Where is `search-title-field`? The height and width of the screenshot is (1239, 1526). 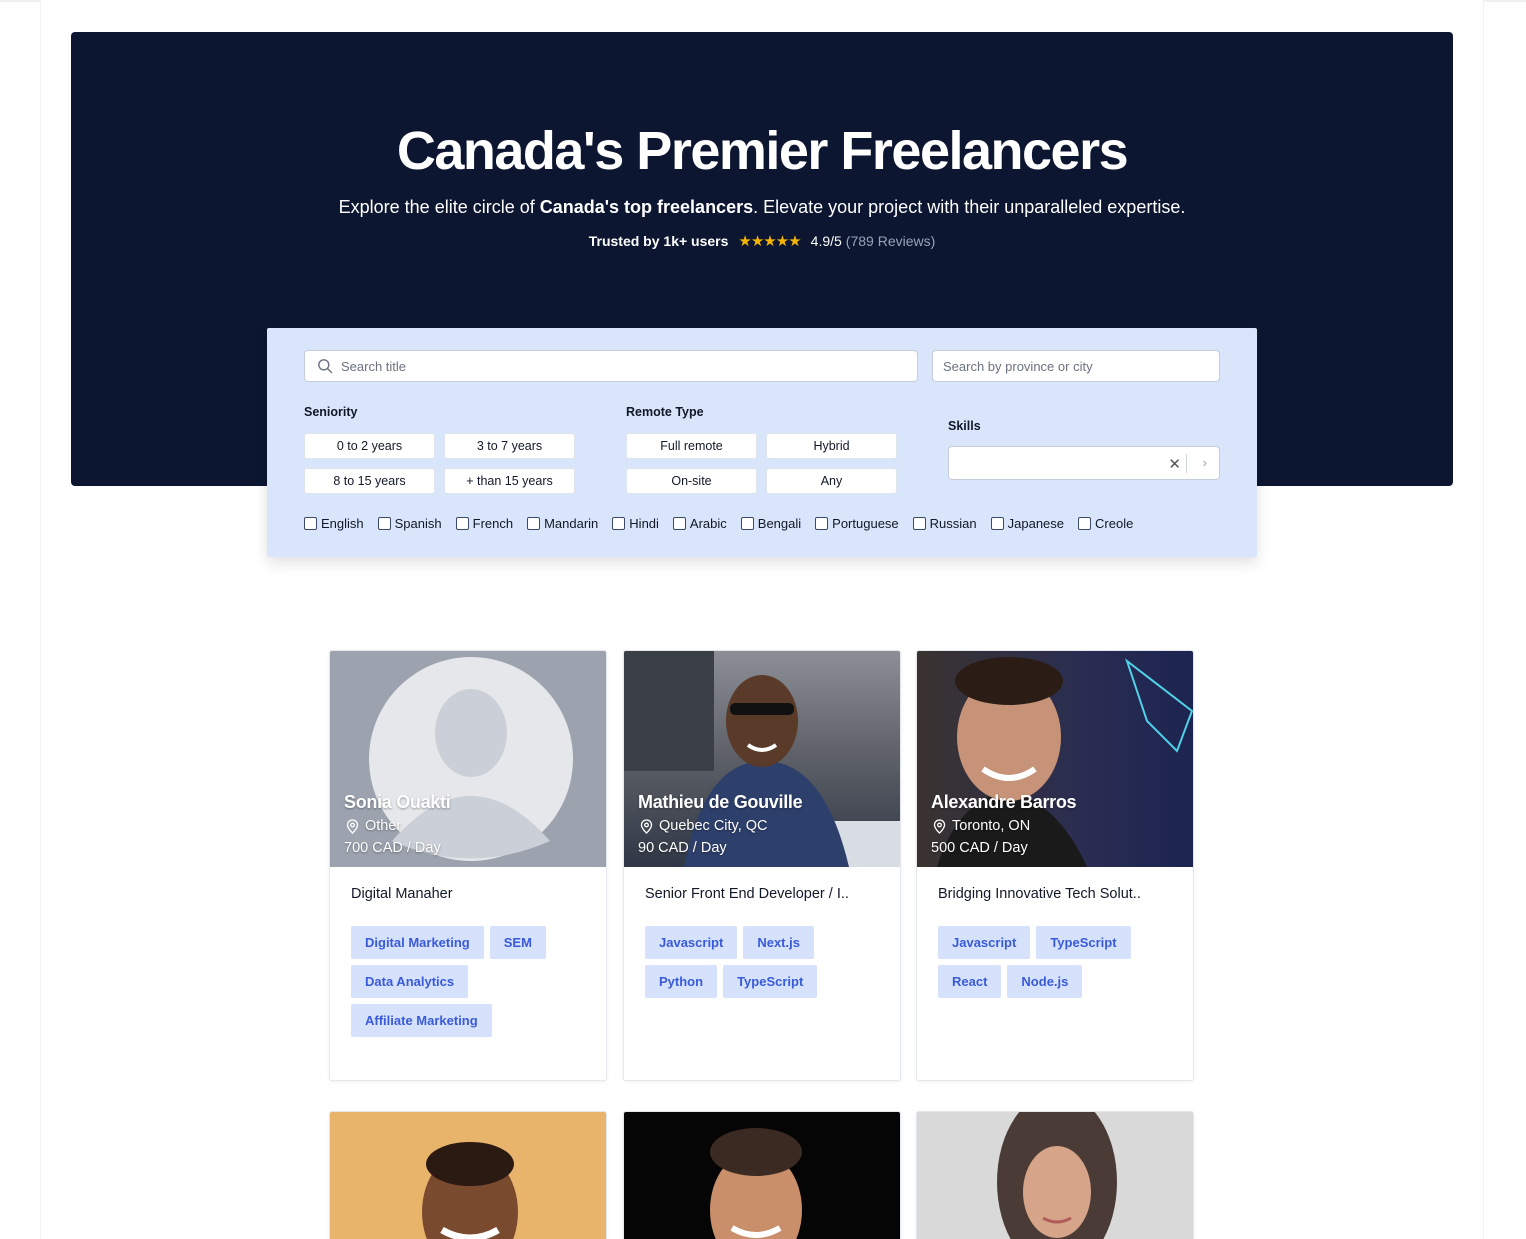 search-title-field is located at coordinates (611, 366).